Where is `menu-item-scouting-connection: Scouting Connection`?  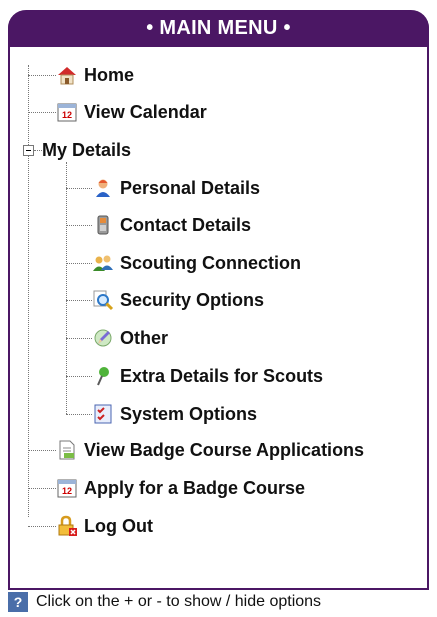 menu-item-scouting-connection: Scouting Connection is located at coordinates (196, 263).